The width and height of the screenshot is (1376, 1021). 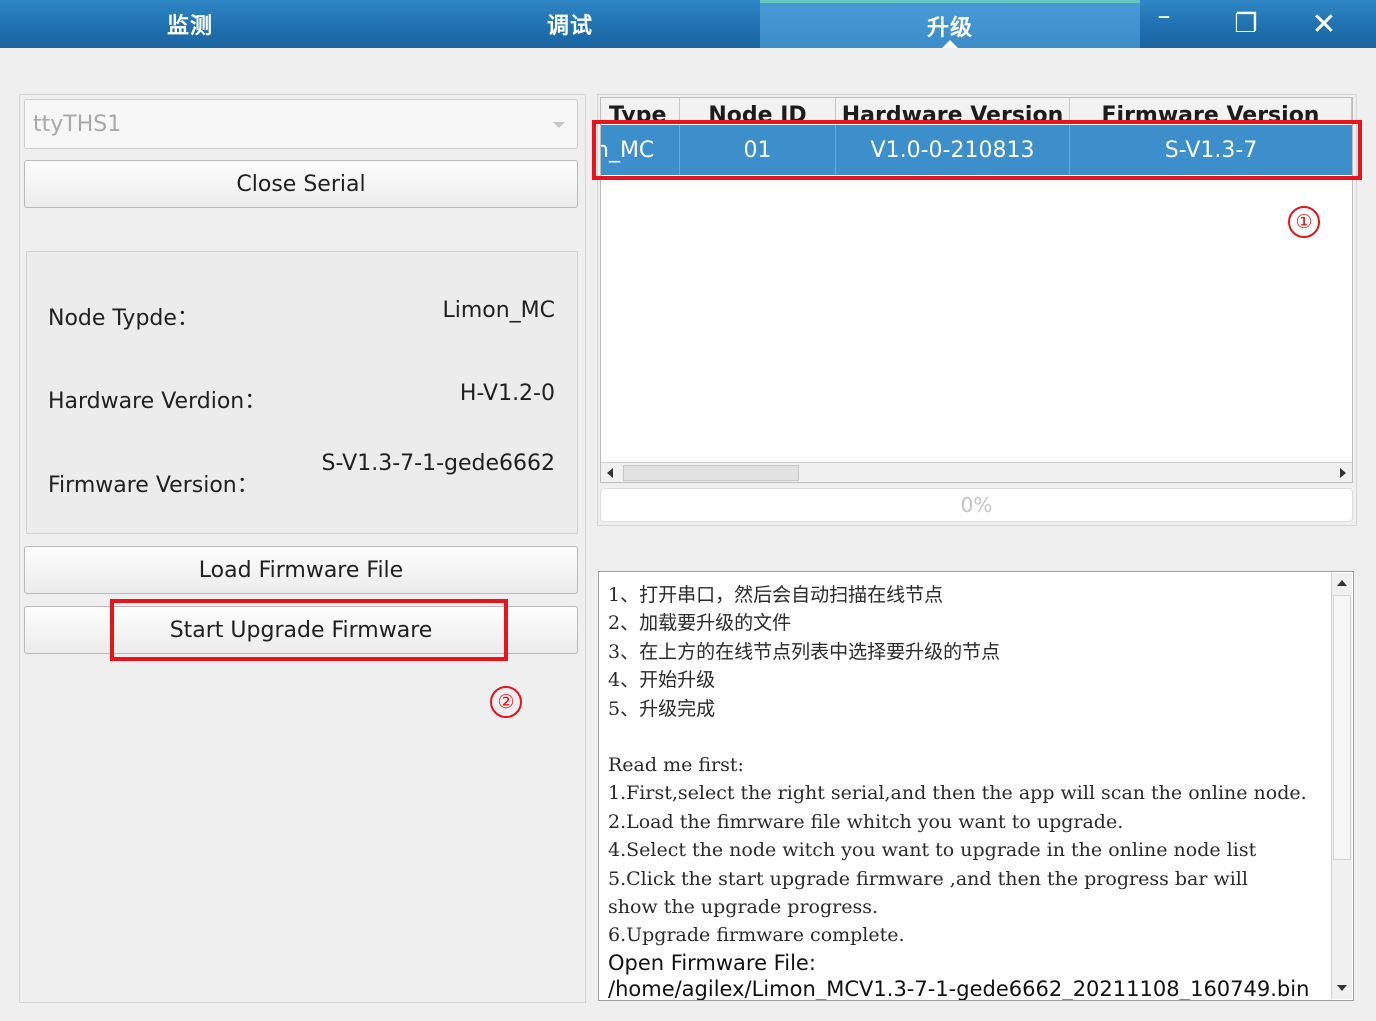 What do you see at coordinates (153, 485) in the screenshot?
I see `firmware-version-label: Firmware Version：` at bounding box center [153, 485].